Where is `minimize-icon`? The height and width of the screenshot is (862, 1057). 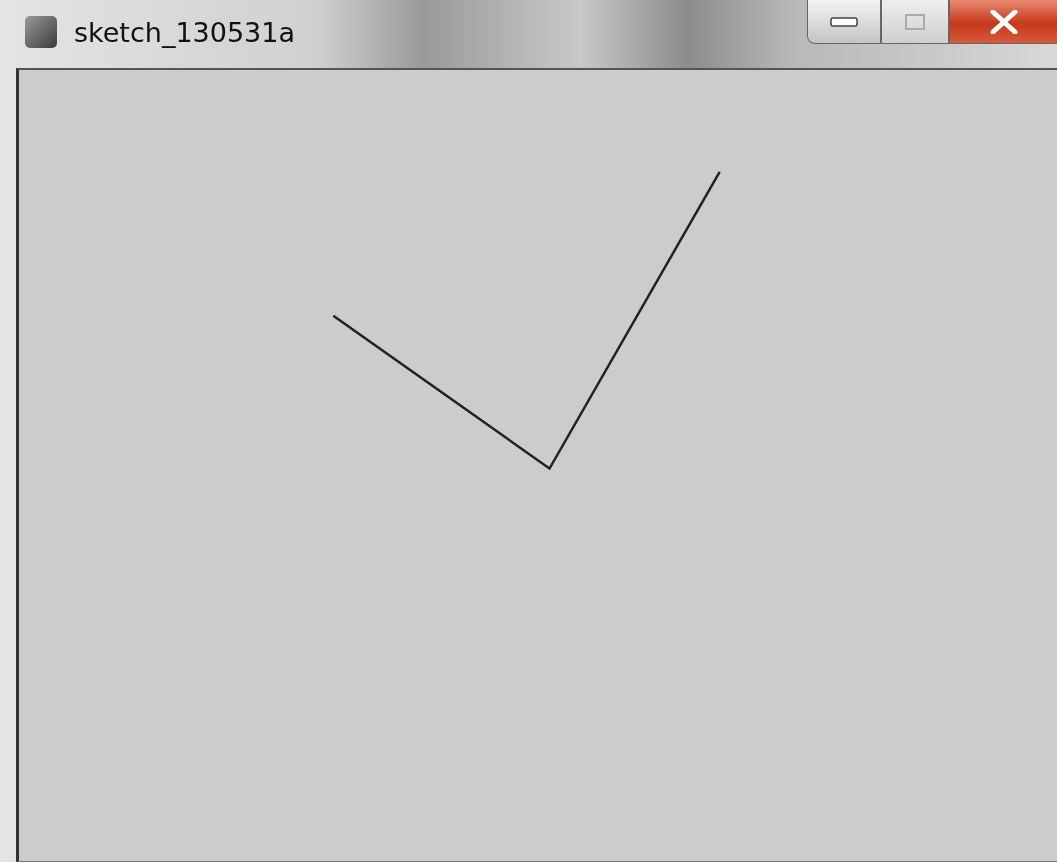
minimize-icon is located at coordinates (844, 21).